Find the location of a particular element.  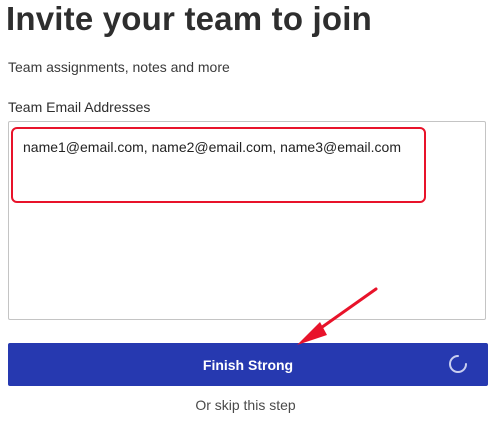

page-title: Invite your team to join is located at coordinates (189, 18).